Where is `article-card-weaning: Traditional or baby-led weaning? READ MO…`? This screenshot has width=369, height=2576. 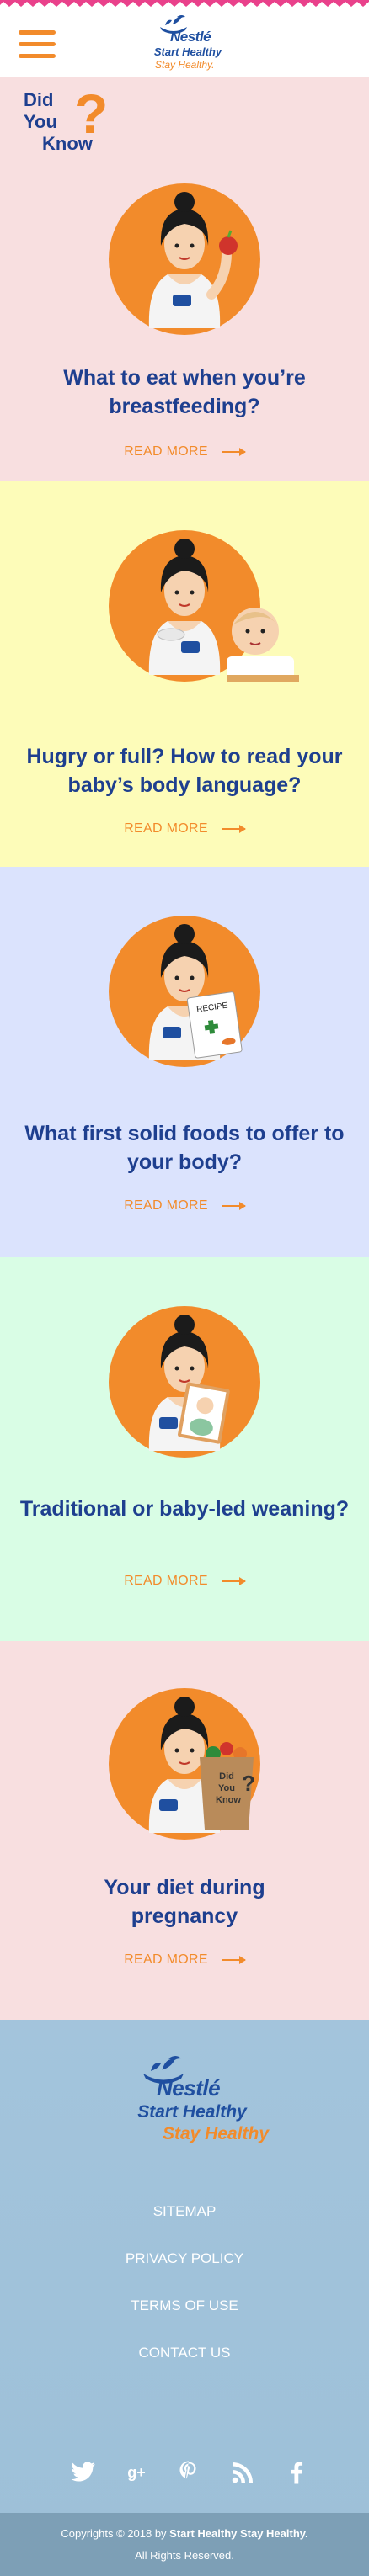
article-card-weaning: Traditional or baby-led weaning? READ MO… is located at coordinates (184, 1449).